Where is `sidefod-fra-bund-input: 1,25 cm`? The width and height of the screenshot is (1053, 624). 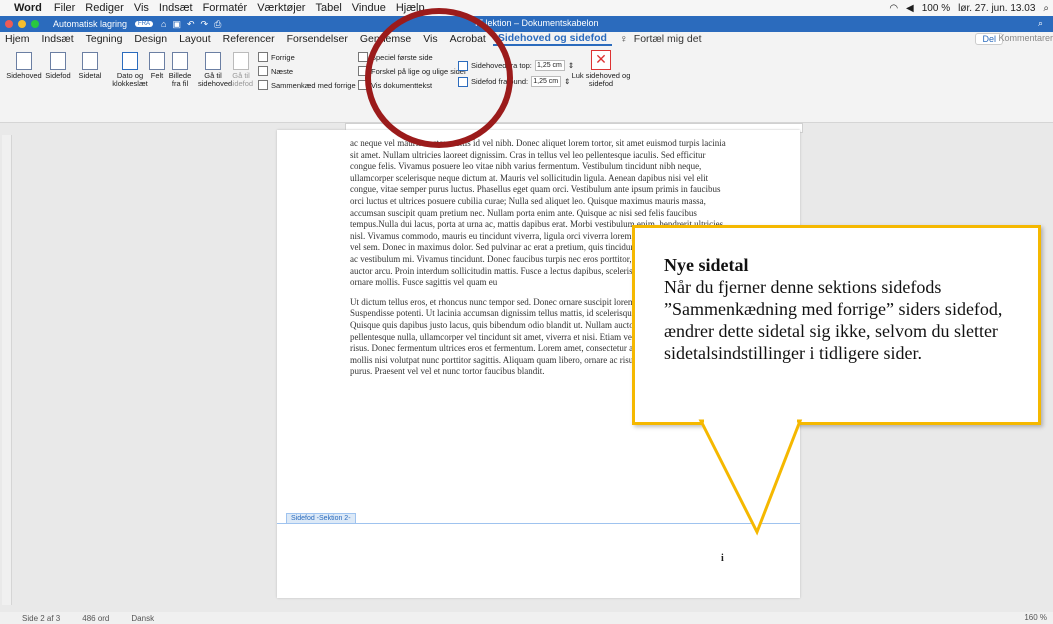 sidefod-fra-bund-input: 1,25 cm is located at coordinates (546, 81).